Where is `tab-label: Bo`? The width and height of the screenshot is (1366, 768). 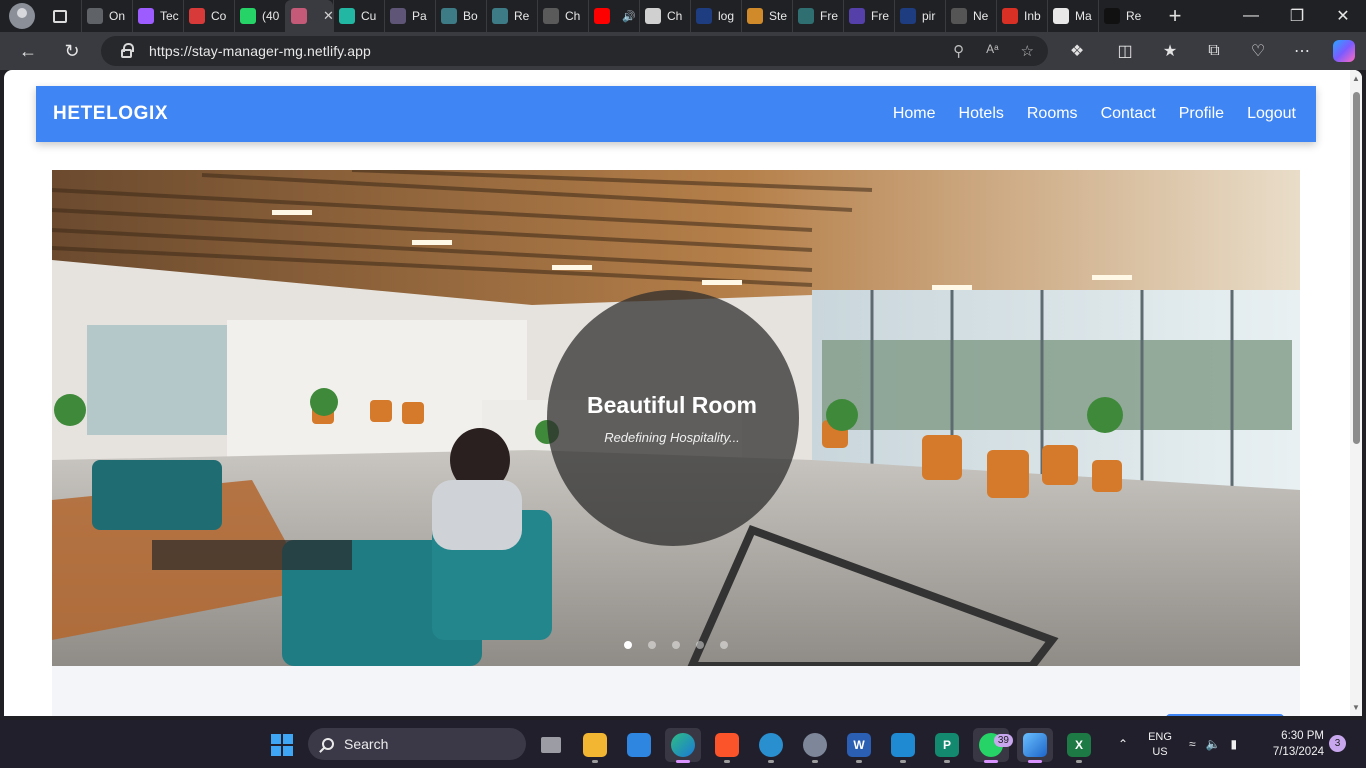
tab-label: Bo is located at coordinates (470, 16).